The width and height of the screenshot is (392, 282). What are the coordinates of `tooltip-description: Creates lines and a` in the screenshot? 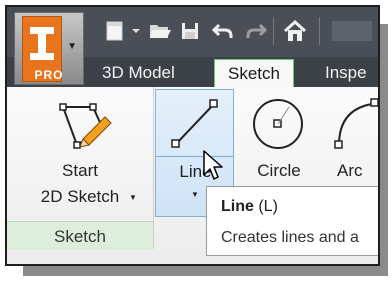 It's located at (290, 237).